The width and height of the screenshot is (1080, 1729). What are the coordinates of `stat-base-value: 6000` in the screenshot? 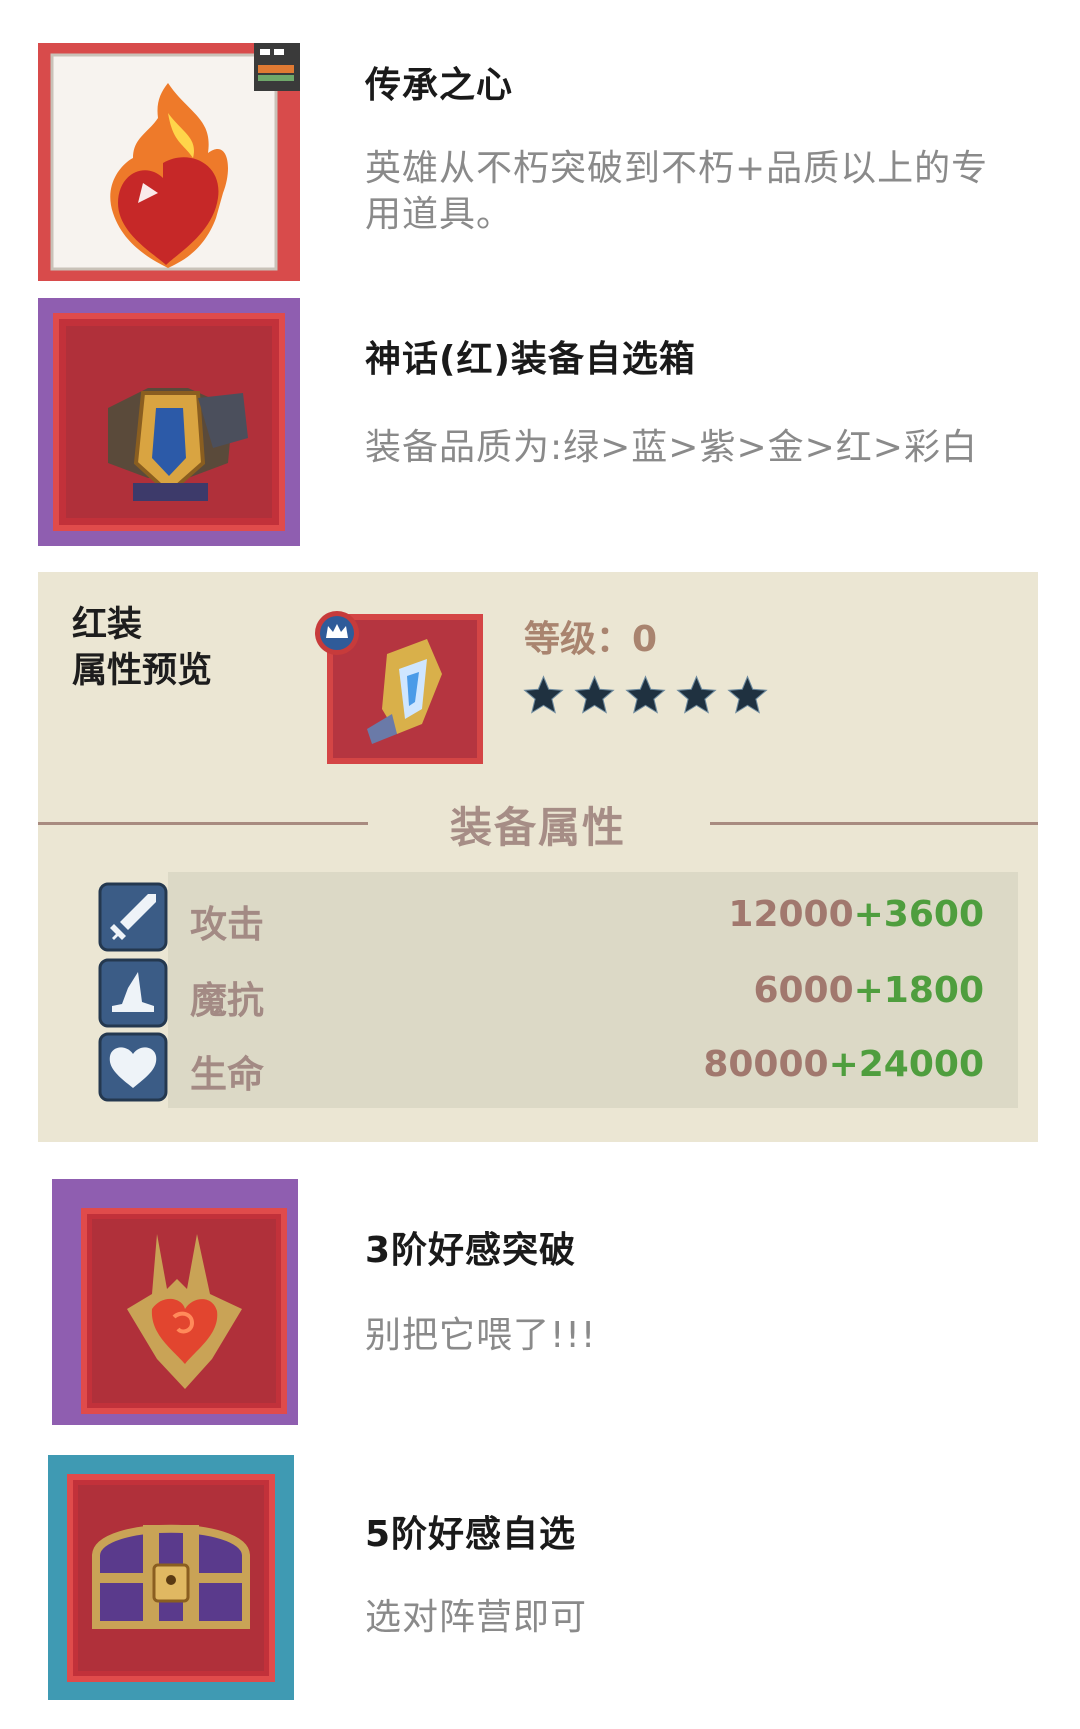 It's located at (803, 990).